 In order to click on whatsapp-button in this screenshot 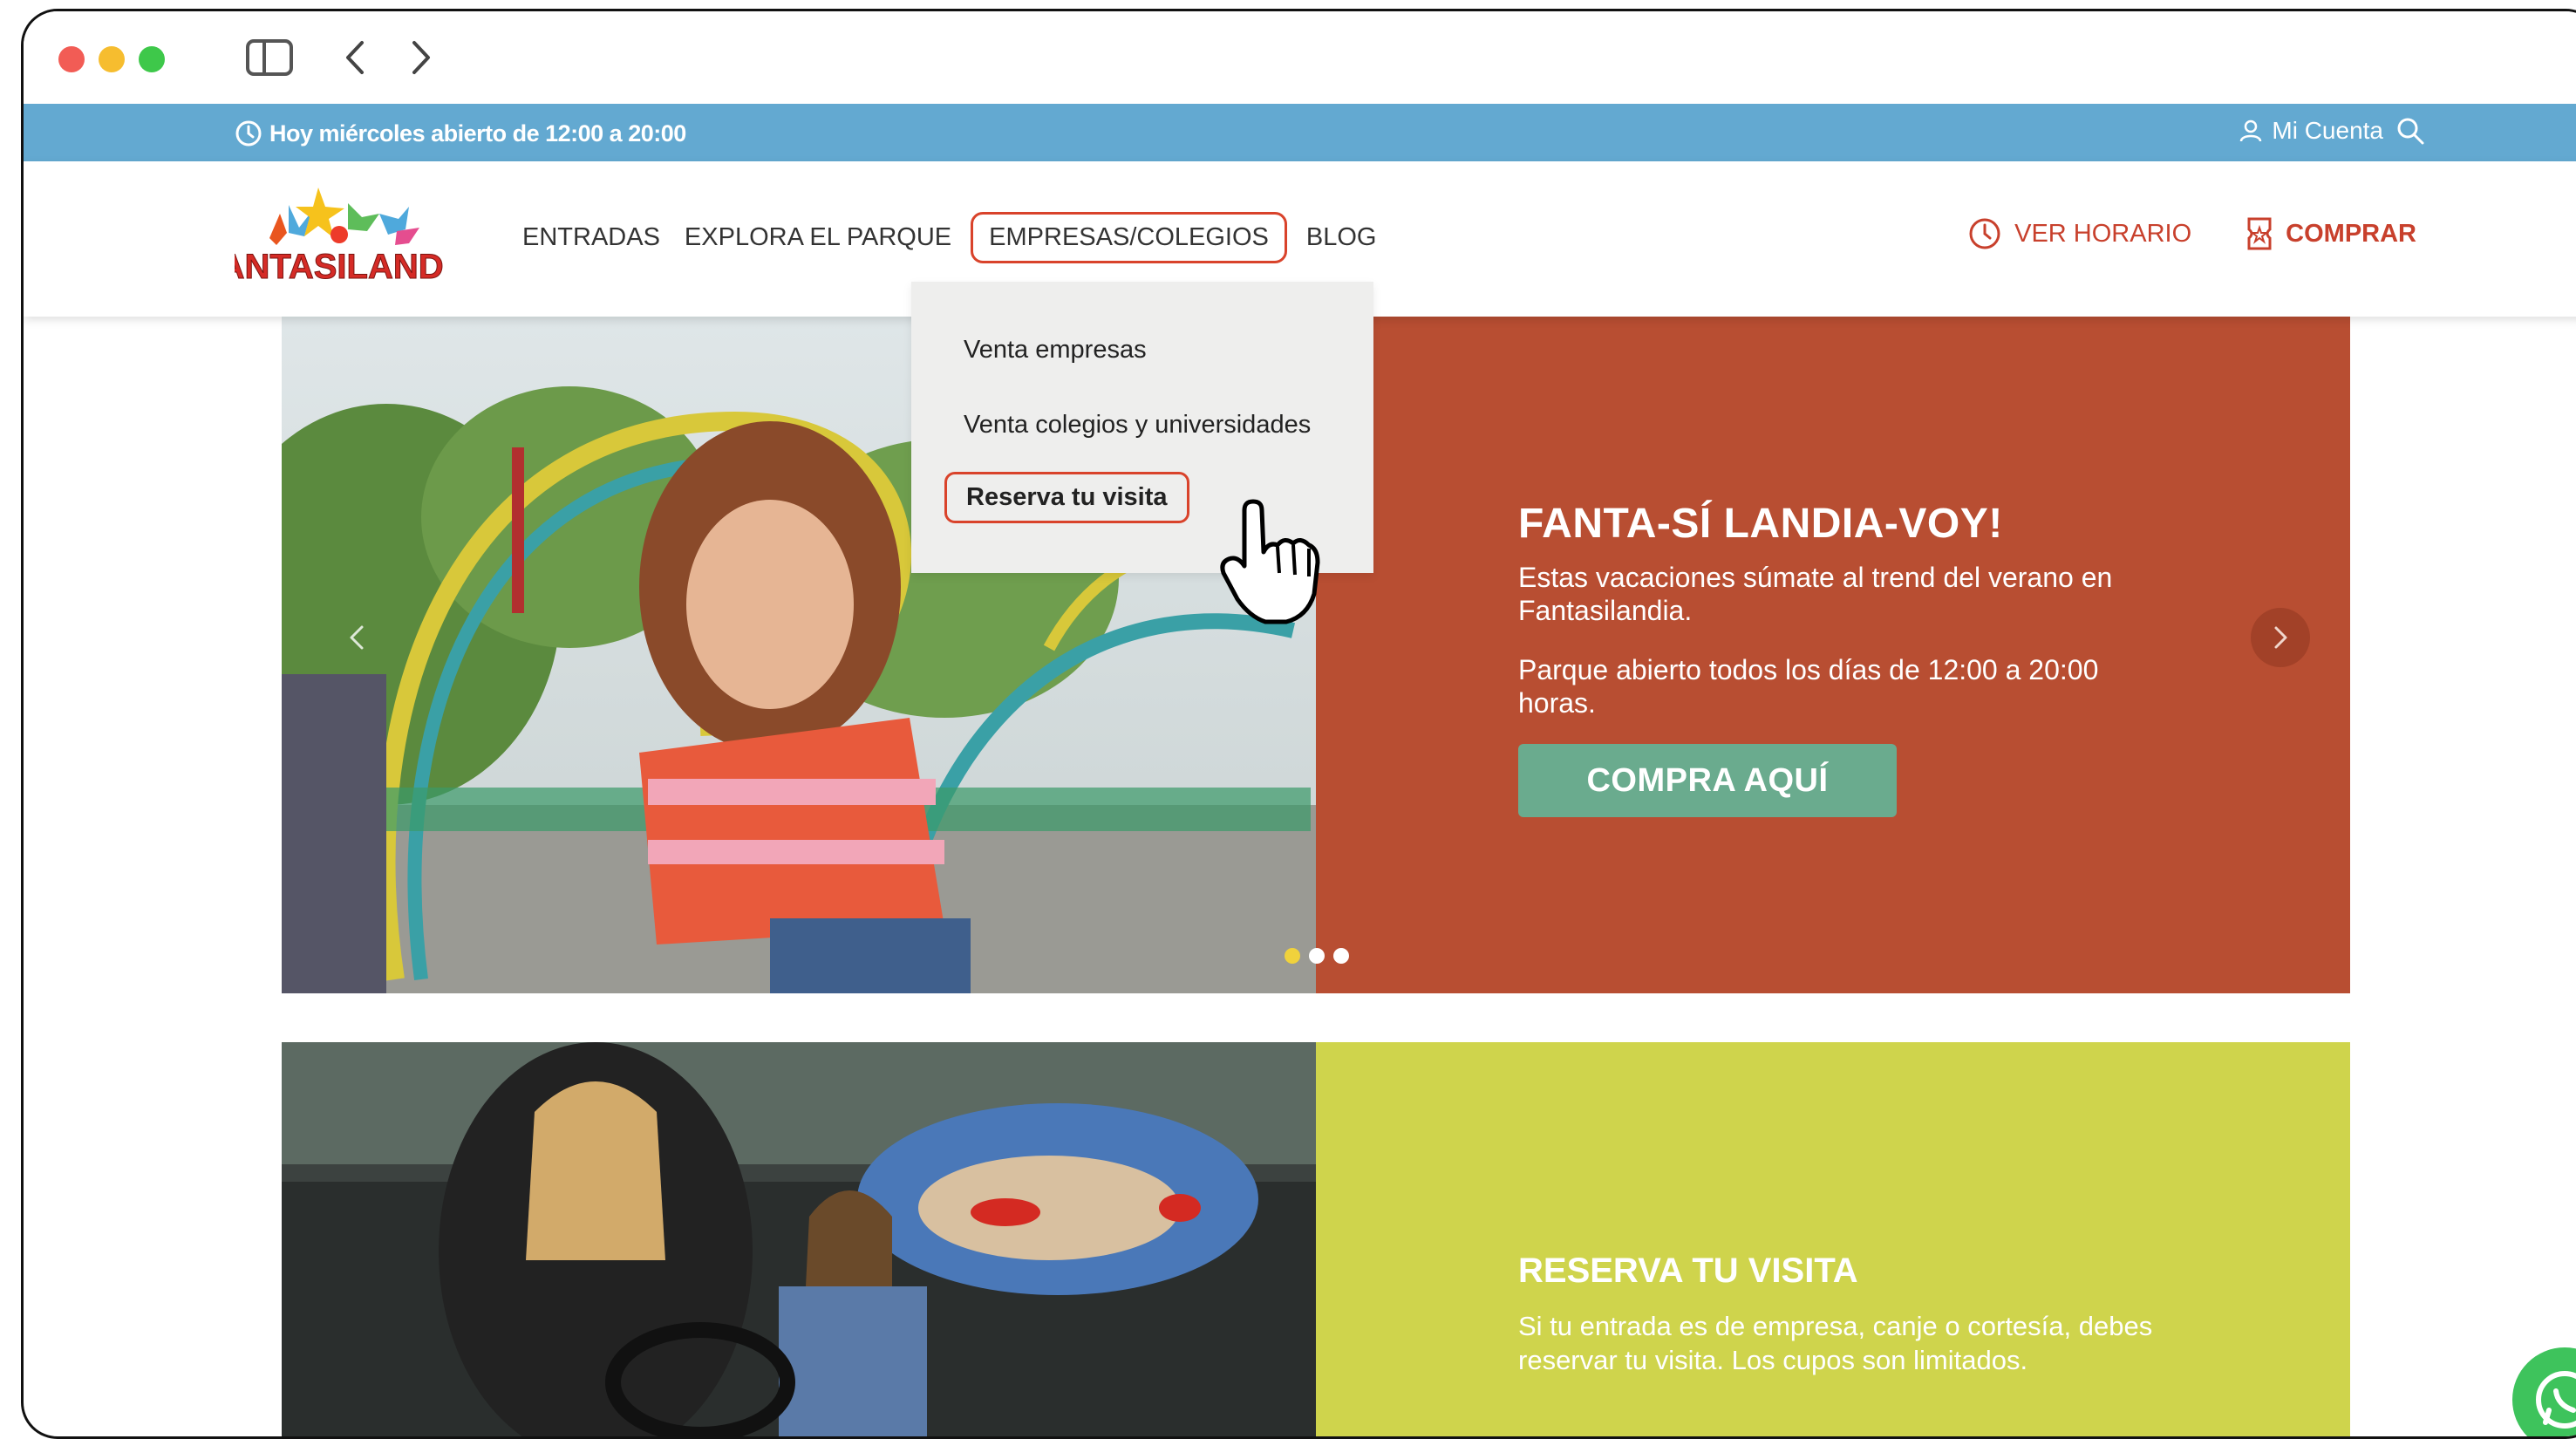, I will do `click(2544, 1391)`.